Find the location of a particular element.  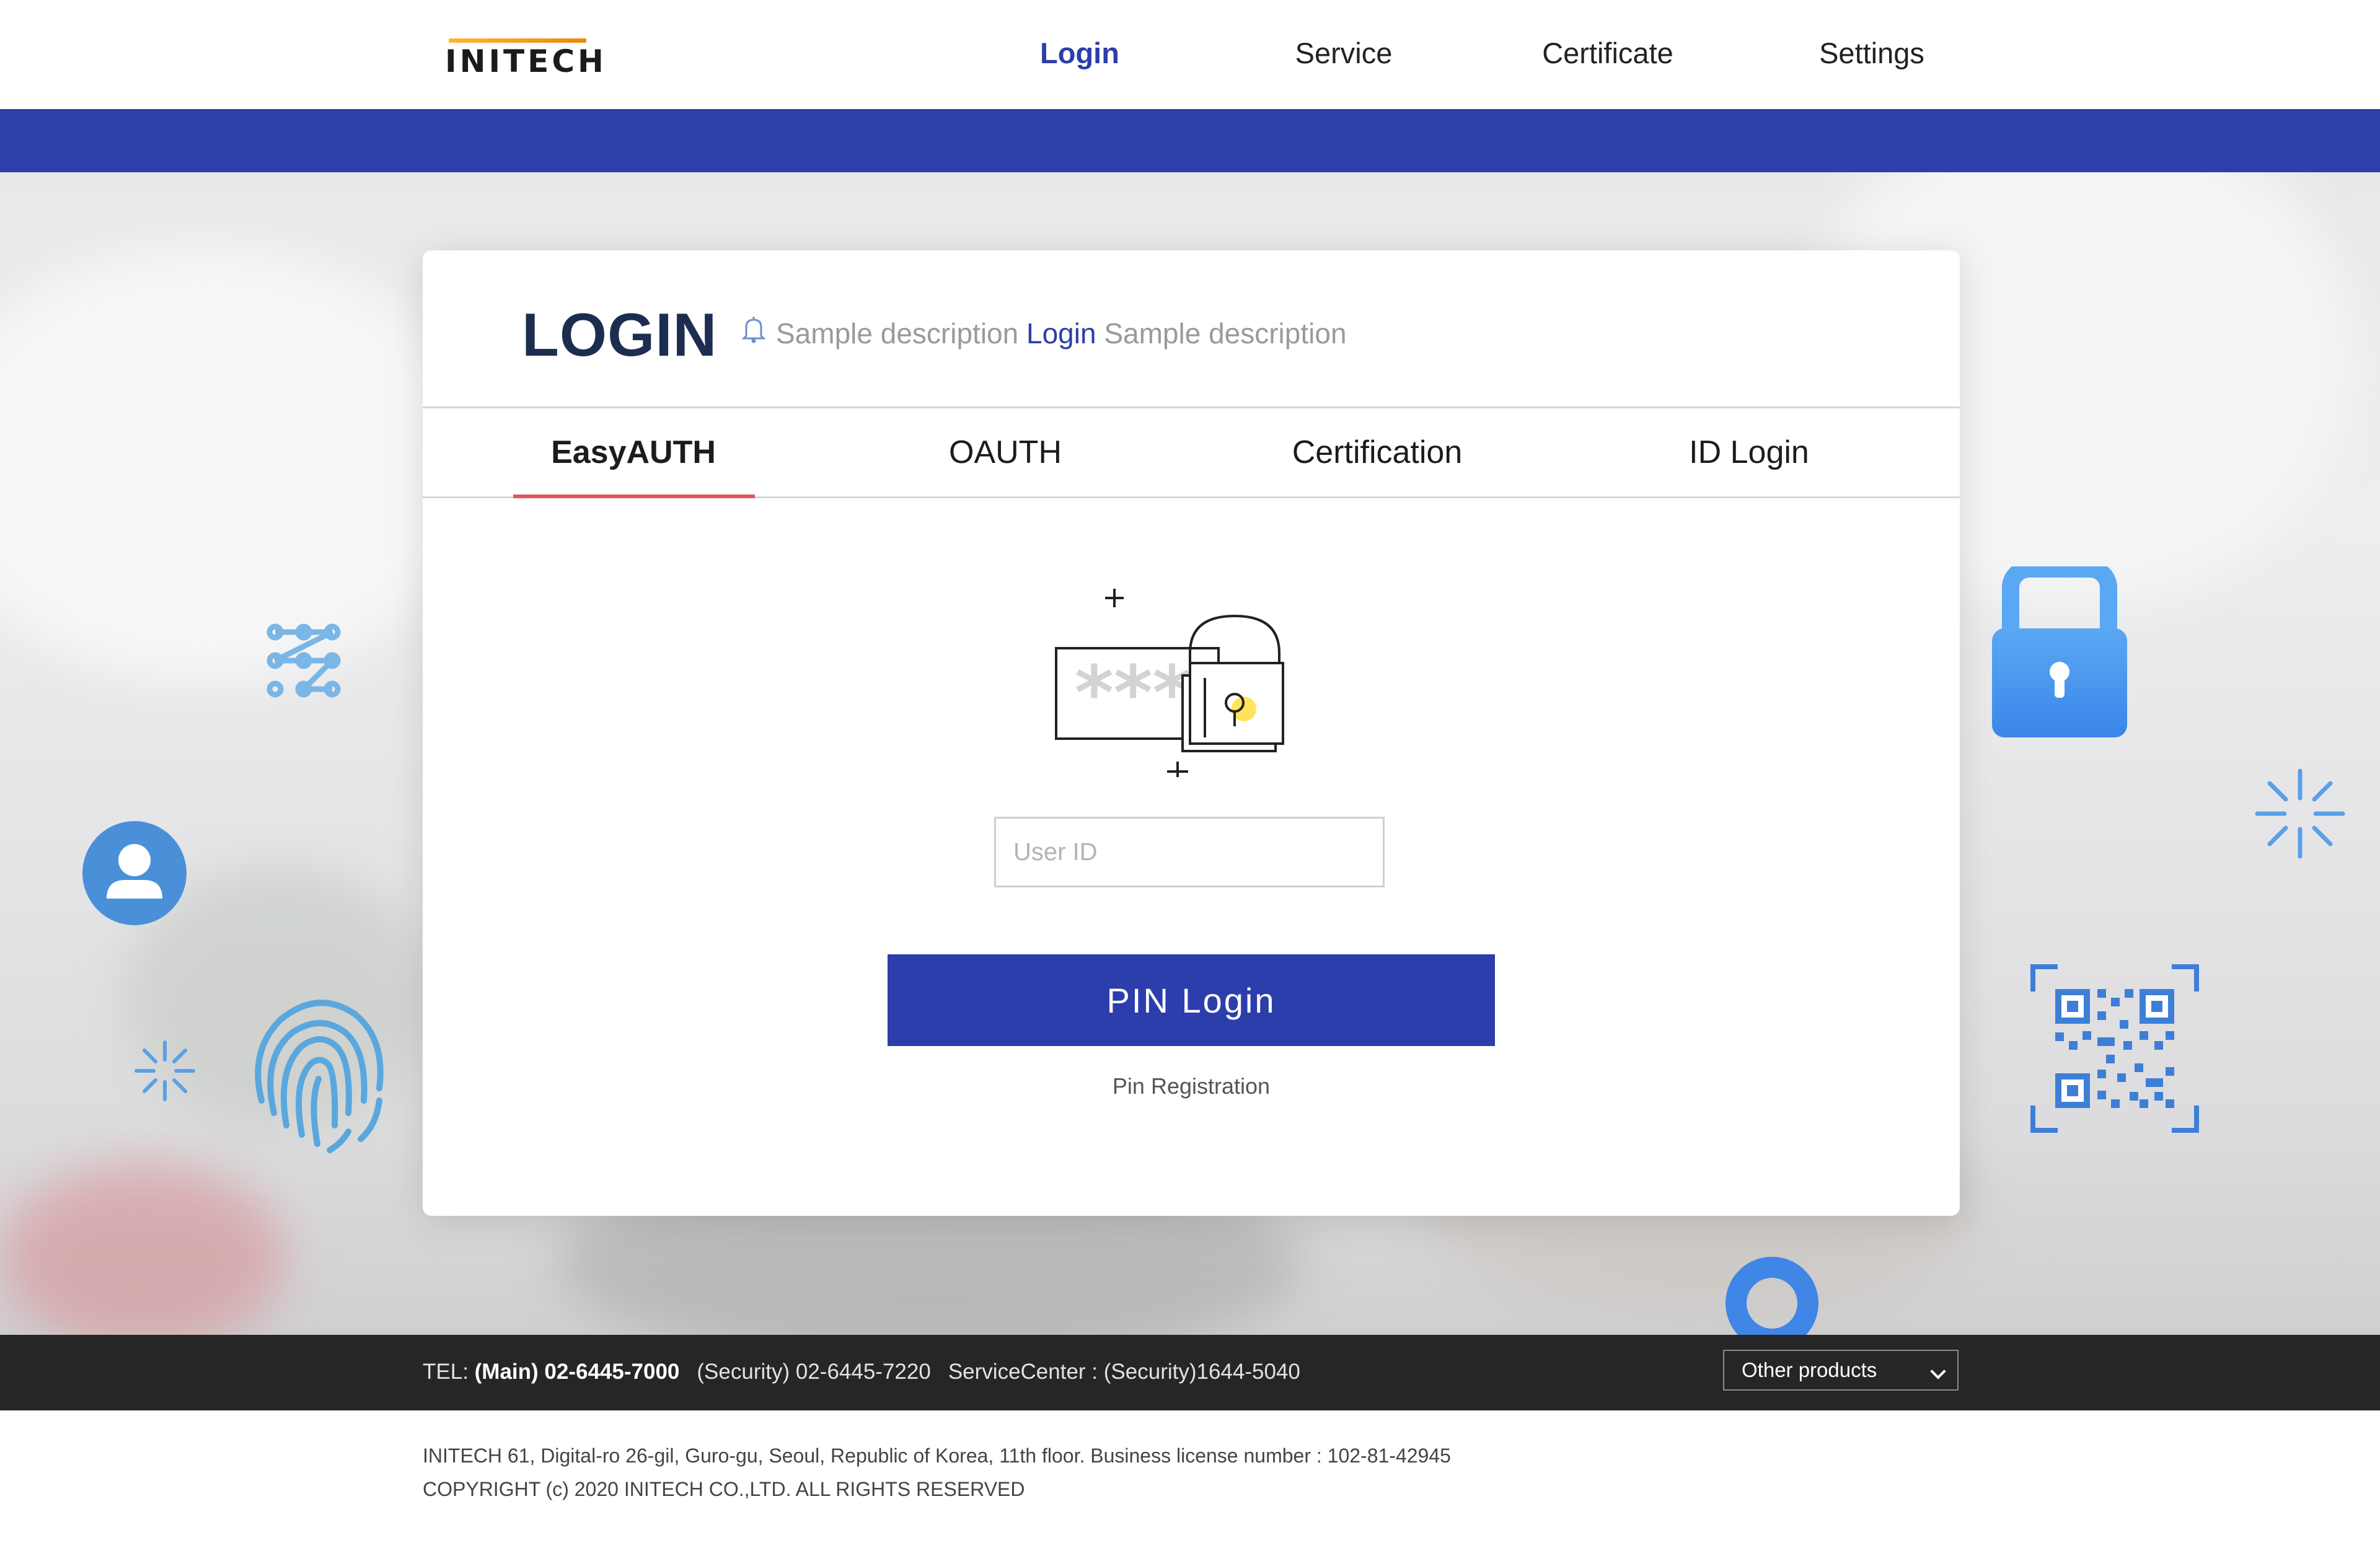

ring-icon is located at coordinates (1772, 1296).